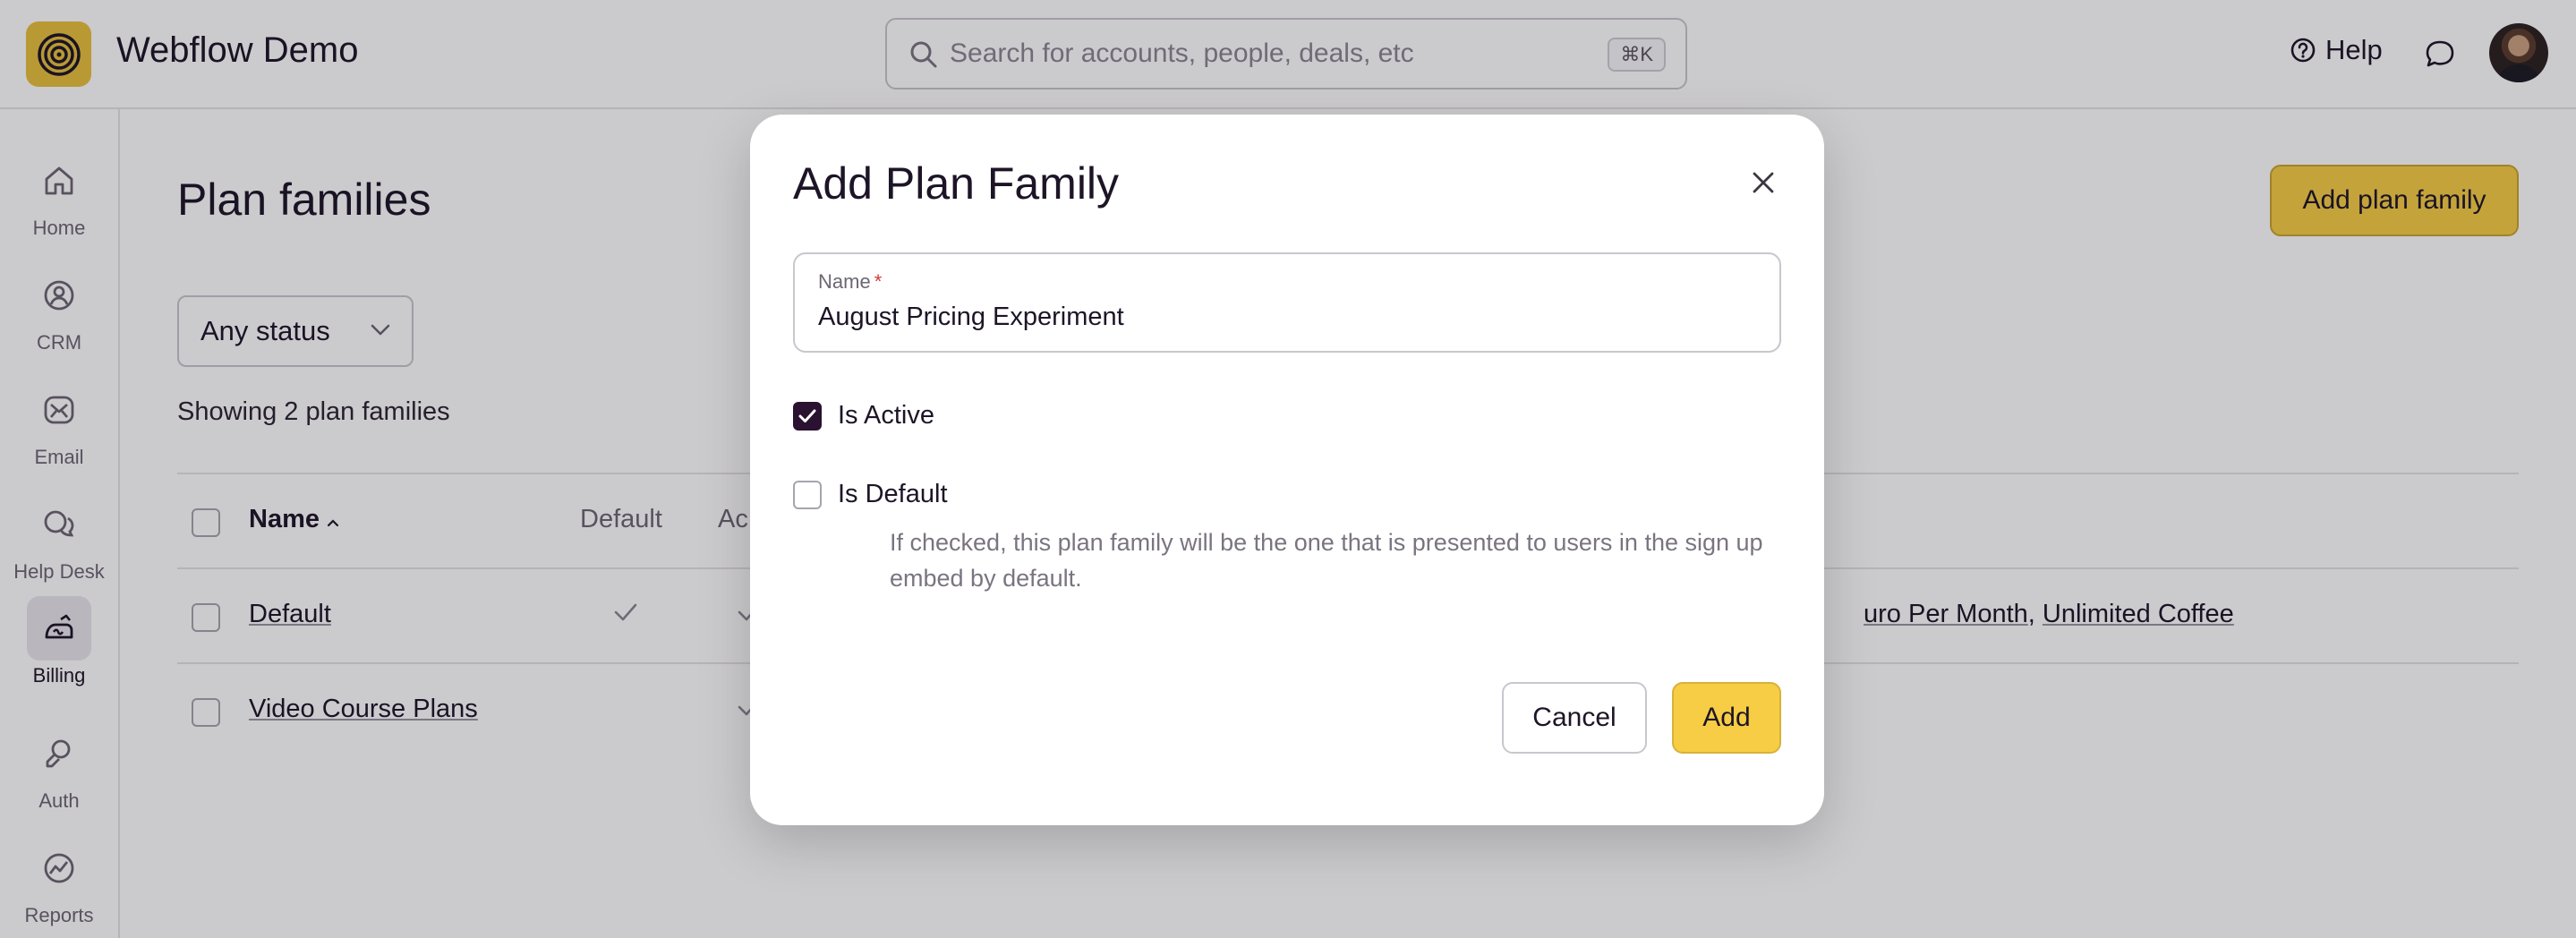 This screenshot has width=2576, height=938. I want to click on is-active-checkbox, so click(807, 416).